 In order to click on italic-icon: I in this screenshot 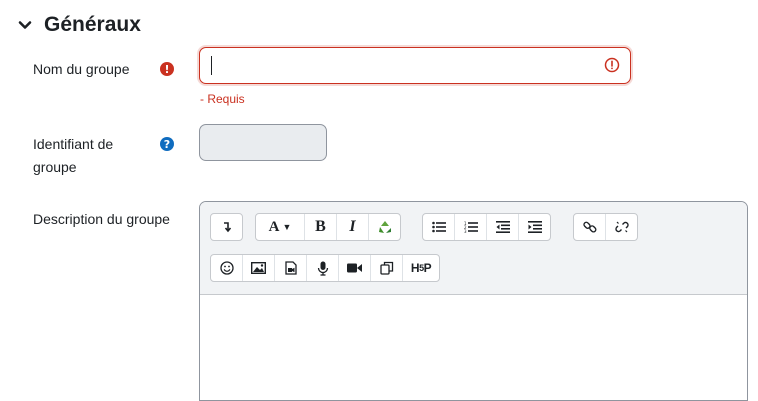, I will do `click(353, 227)`.